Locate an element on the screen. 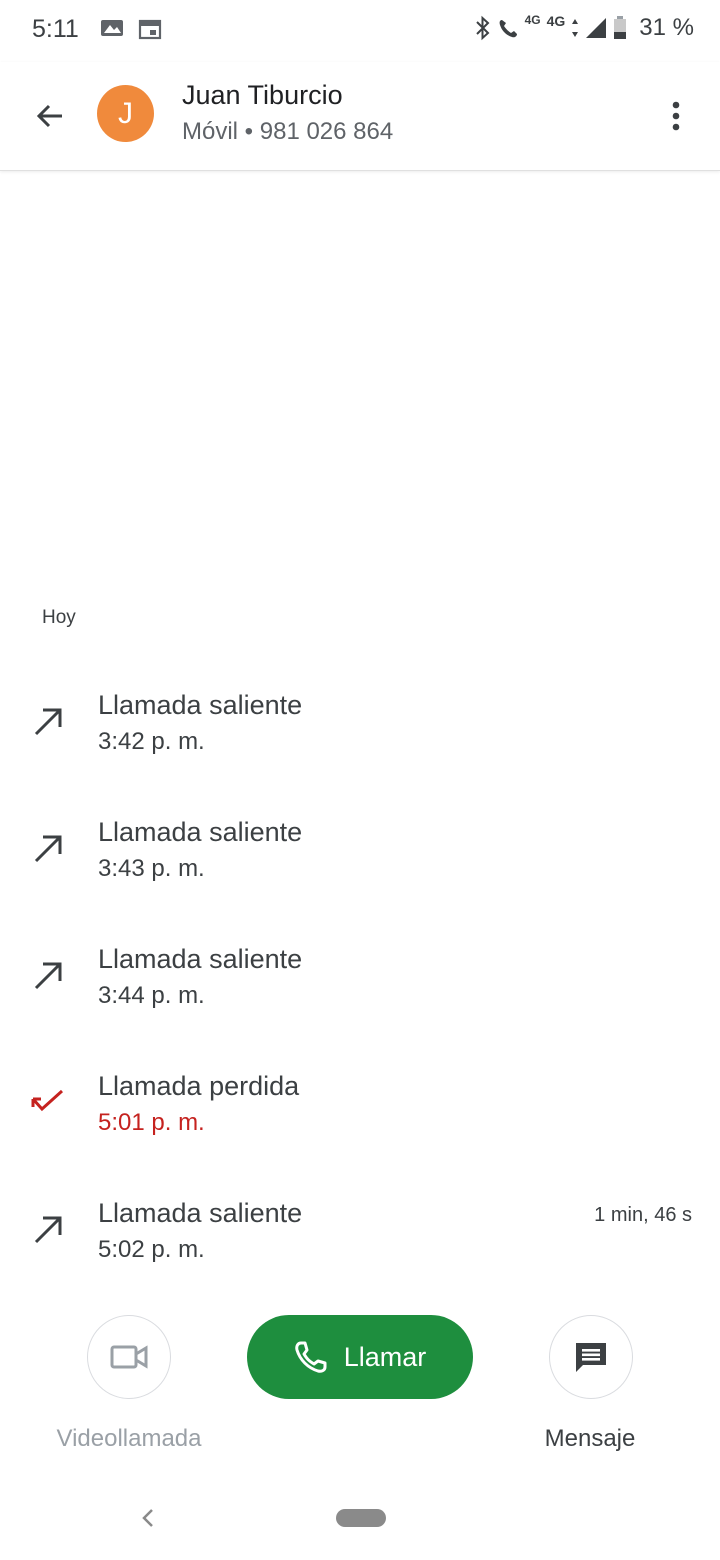 This screenshot has height=1560, width=720. signal-icon is located at coordinates (596, 28).